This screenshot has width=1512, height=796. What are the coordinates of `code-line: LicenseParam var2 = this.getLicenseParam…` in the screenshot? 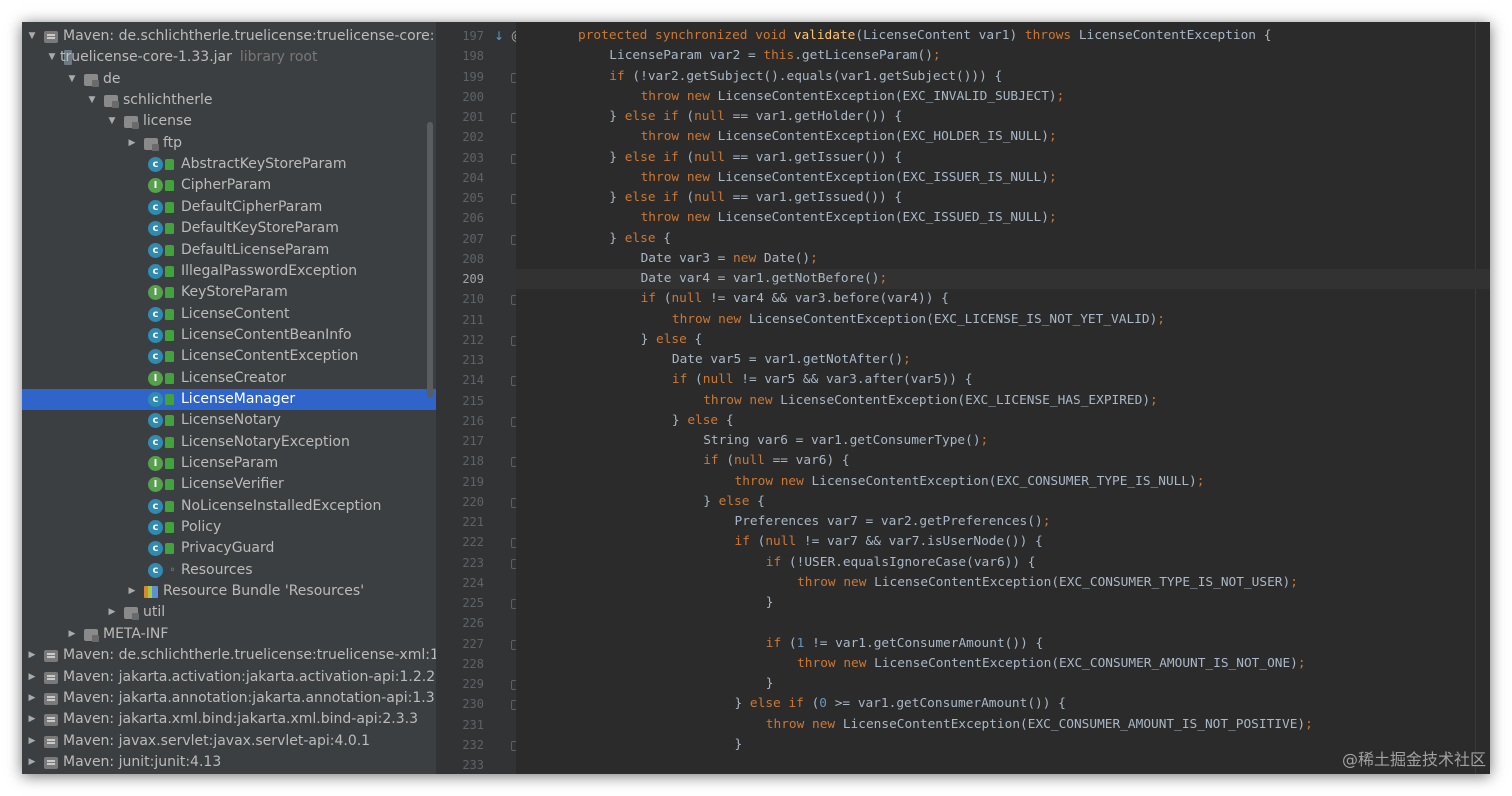 It's located at (1003, 56).